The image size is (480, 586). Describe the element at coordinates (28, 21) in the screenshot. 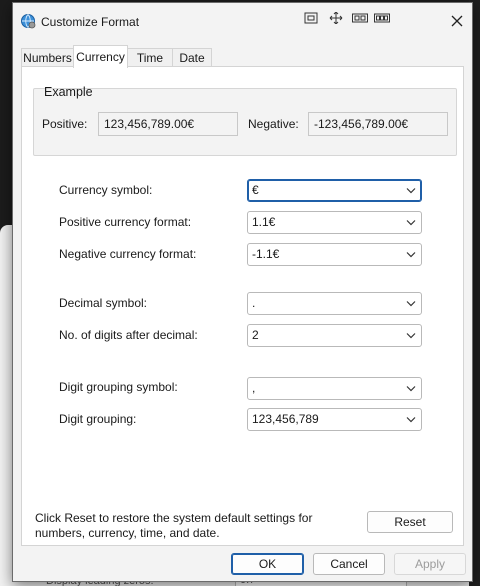

I see `globe-settings-icon` at that location.